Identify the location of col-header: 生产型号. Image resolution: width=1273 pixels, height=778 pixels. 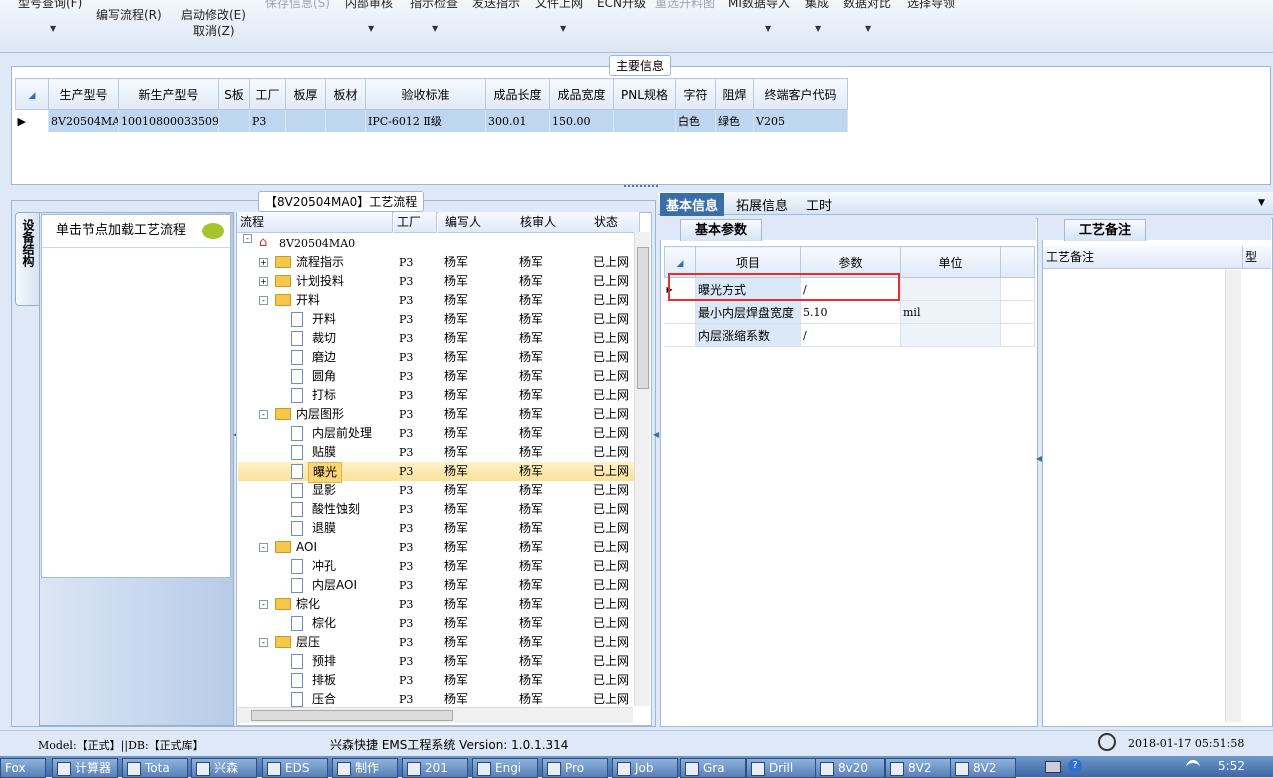
(83, 94).